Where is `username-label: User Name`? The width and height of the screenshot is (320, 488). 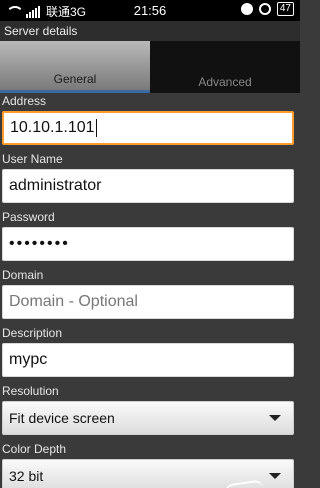 username-label: User Name is located at coordinates (32, 159).